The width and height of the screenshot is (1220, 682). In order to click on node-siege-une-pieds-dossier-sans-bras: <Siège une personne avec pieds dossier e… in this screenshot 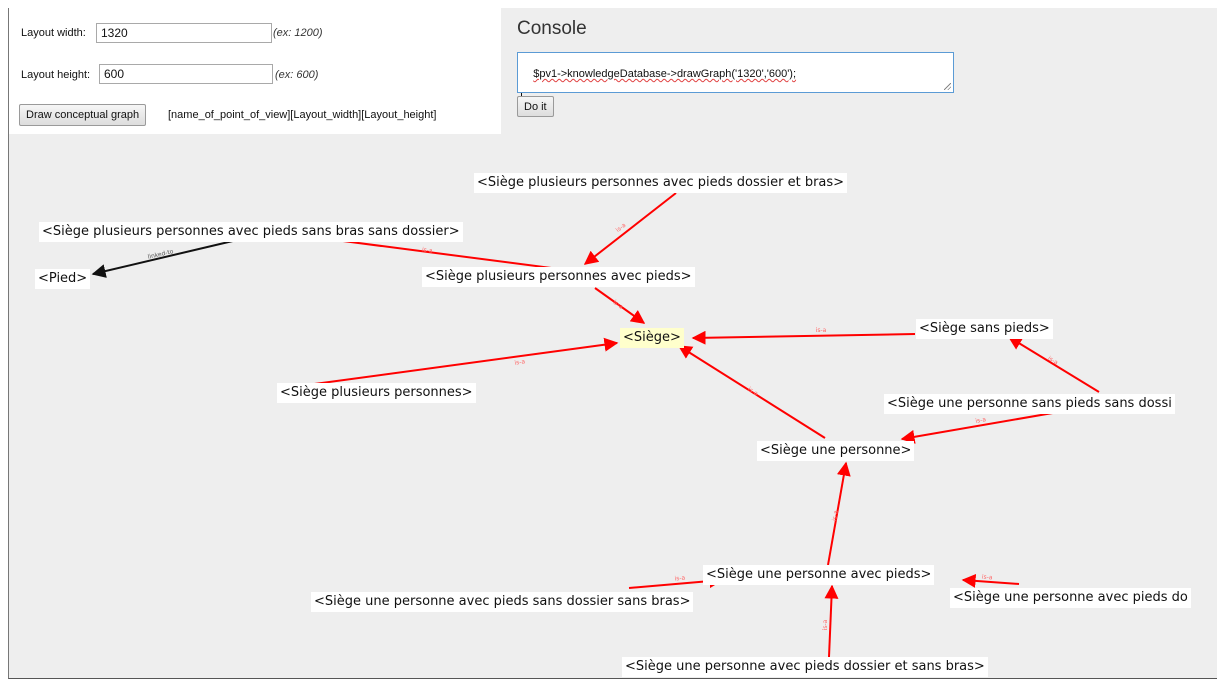, I will do `click(805, 667)`.